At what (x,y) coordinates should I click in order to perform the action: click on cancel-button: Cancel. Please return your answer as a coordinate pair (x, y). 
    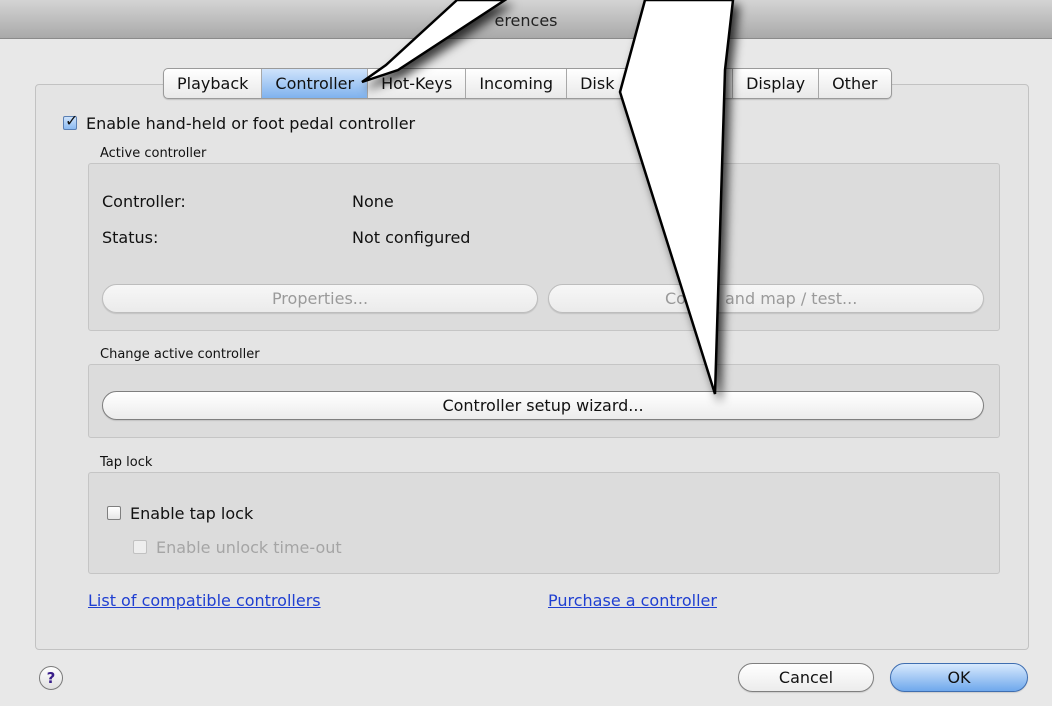
    Looking at the image, I should click on (806, 677).